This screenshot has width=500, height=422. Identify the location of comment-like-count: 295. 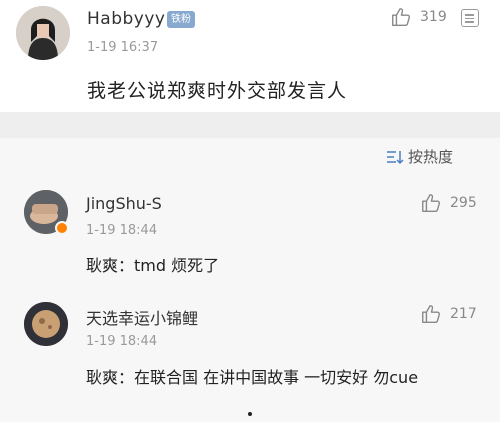
(463, 203).